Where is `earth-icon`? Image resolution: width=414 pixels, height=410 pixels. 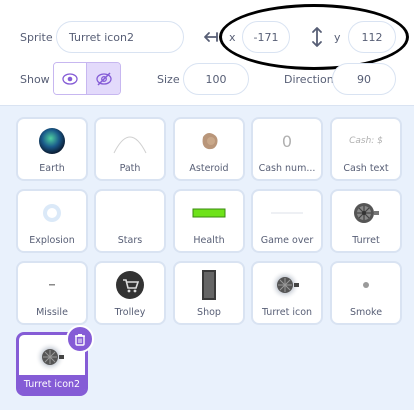
earth-icon is located at coordinates (52, 141).